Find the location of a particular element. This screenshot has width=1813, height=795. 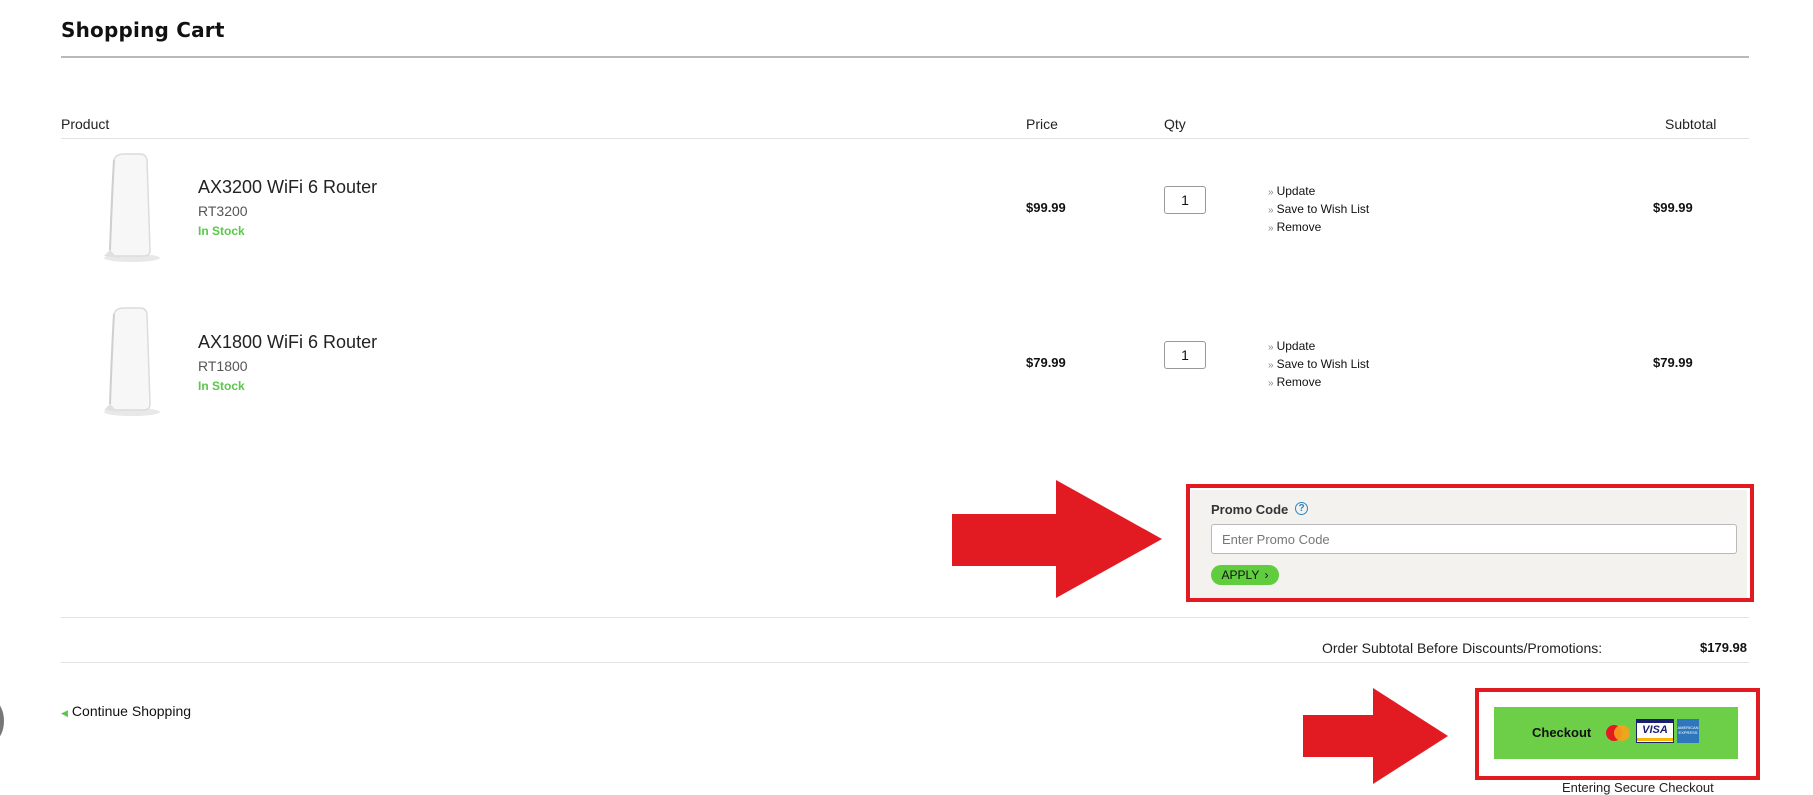

column-header-subtotal: Subtotal is located at coordinates (1691, 124).